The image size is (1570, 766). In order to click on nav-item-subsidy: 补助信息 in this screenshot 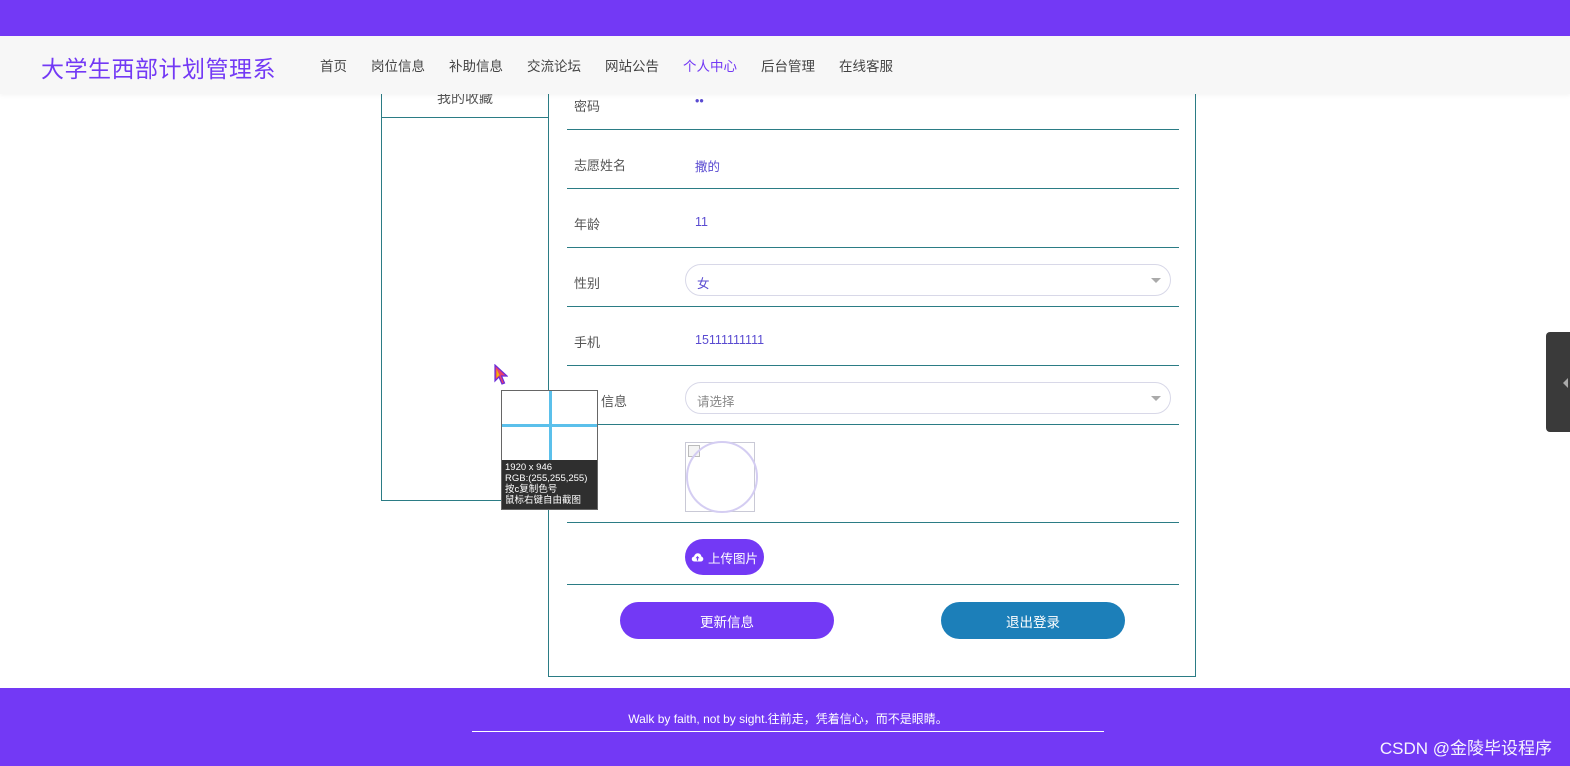, I will do `click(476, 65)`.